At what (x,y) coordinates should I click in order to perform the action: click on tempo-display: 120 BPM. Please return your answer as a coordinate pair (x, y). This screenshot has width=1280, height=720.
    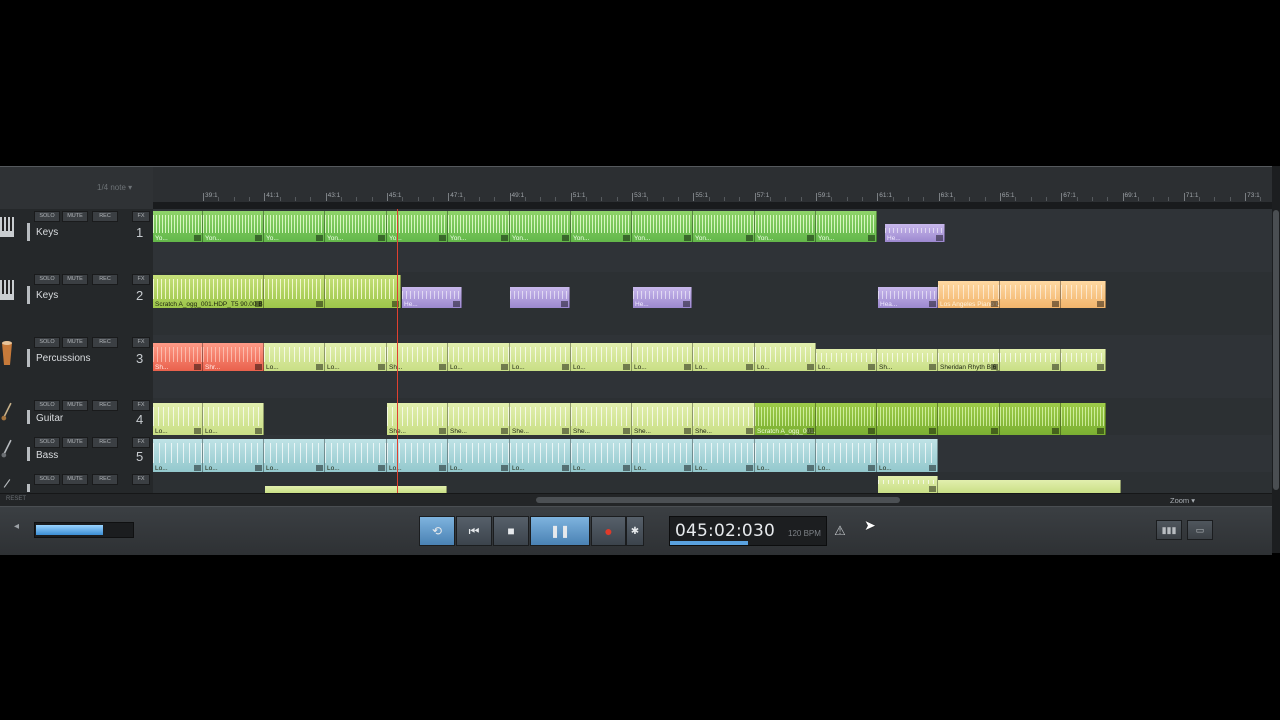
    Looking at the image, I should click on (804, 533).